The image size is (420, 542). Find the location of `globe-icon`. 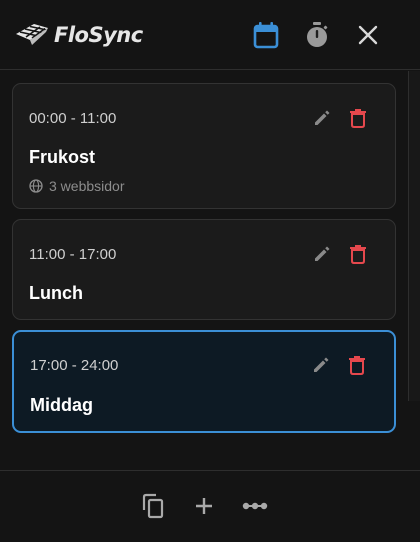

globe-icon is located at coordinates (36, 186).